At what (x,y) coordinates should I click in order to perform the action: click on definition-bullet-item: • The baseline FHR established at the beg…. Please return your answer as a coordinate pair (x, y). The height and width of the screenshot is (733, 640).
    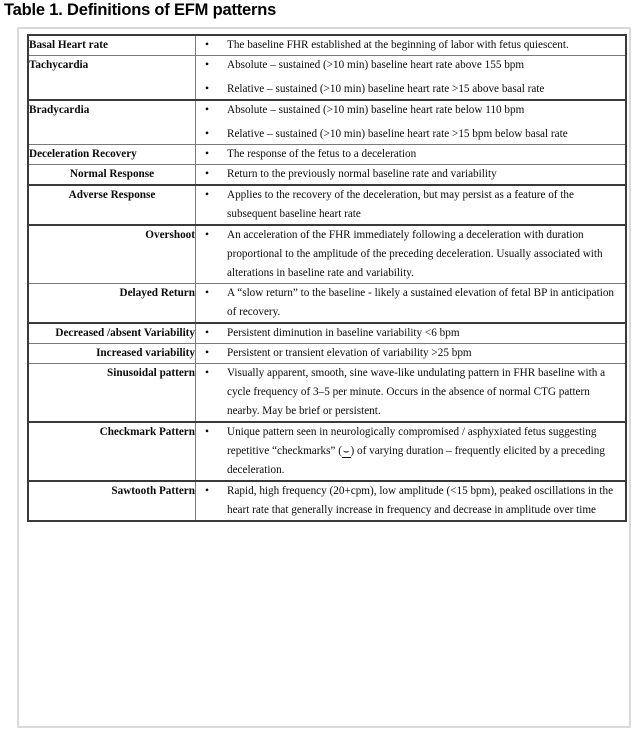
    Looking at the image, I should click on (410, 45).